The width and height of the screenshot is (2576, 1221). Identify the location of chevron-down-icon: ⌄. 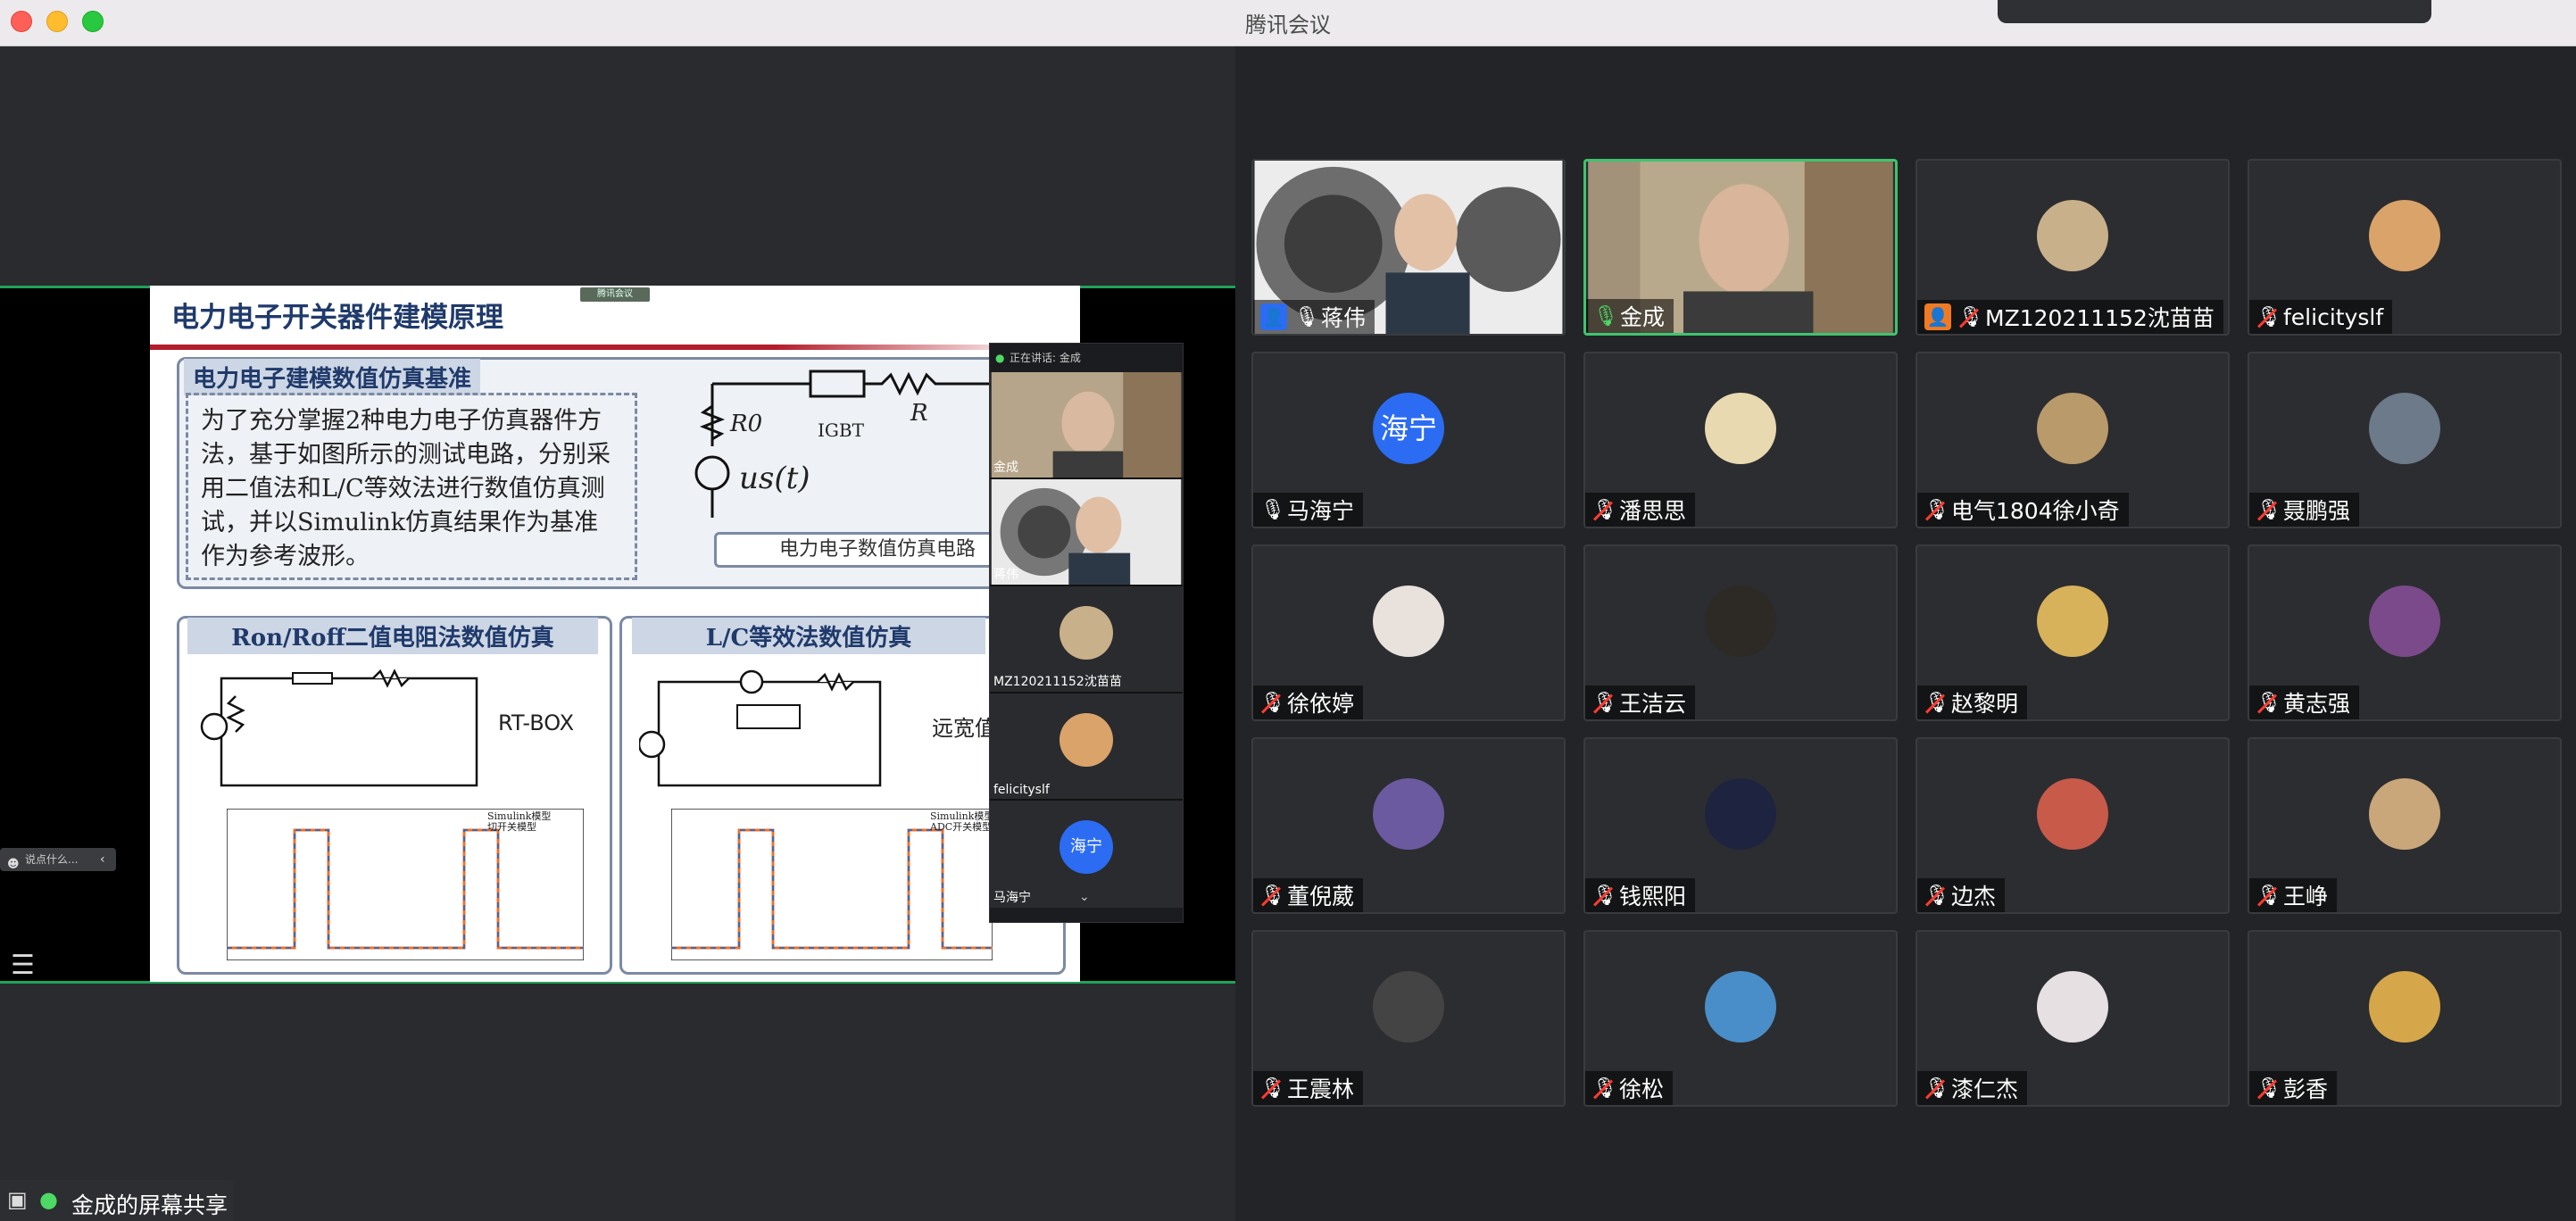
(1085, 897).